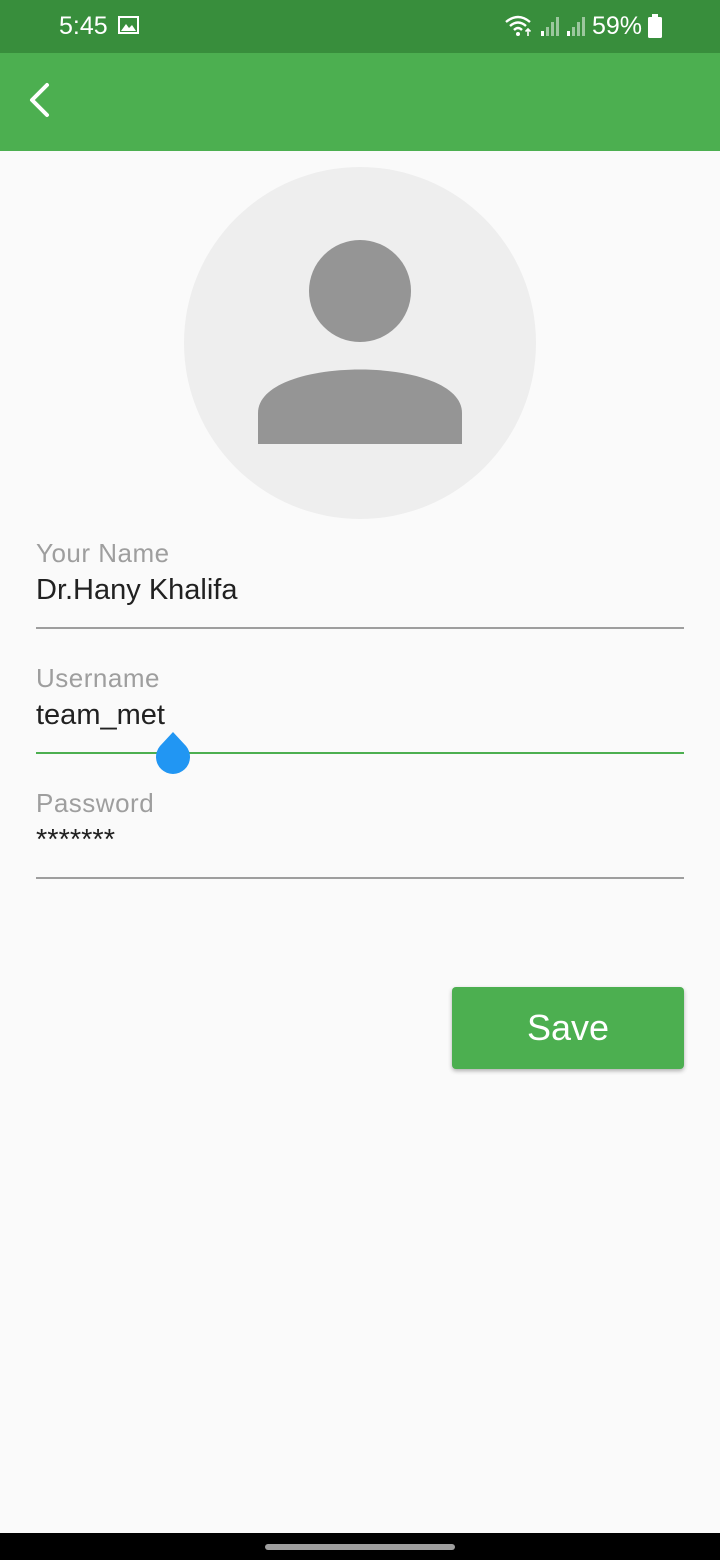 This screenshot has height=1560, width=720. What do you see at coordinates (360, 878) in the screenshot?
I see `password-underline` at bounding box center [360, 878].